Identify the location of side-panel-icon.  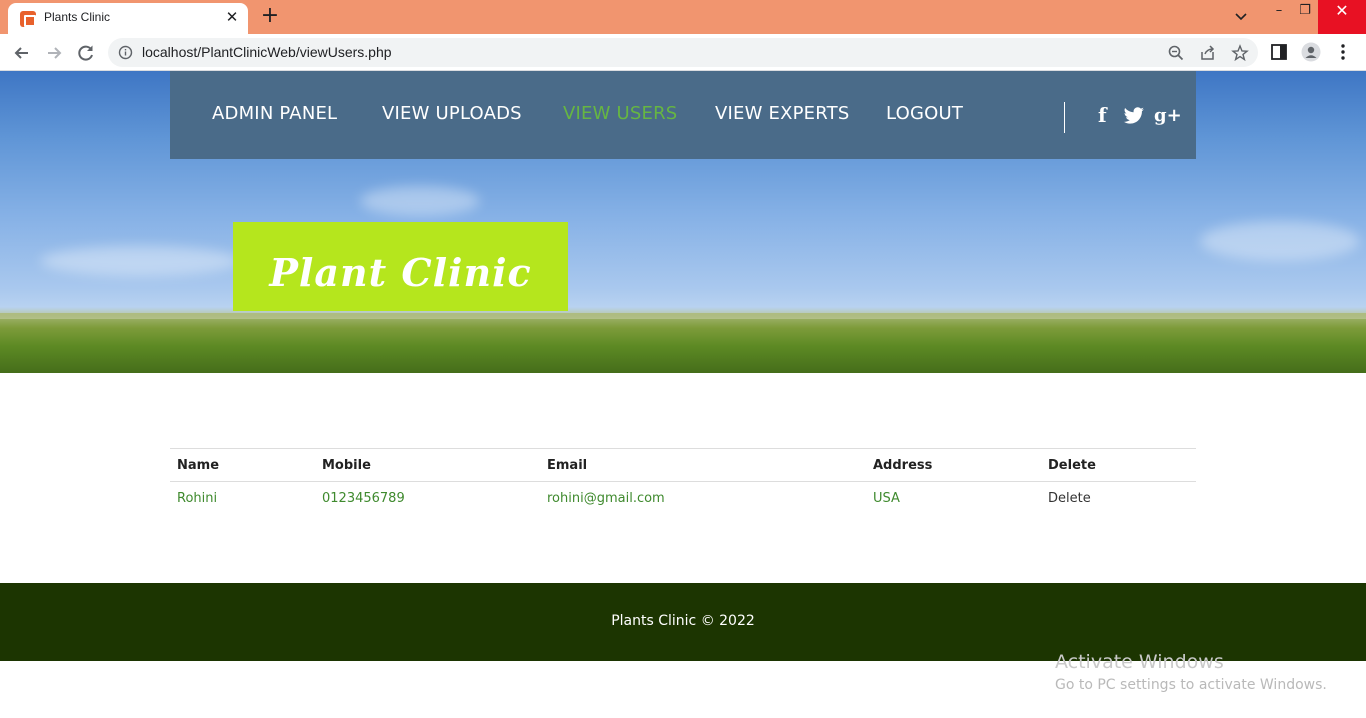
(1279, 52).